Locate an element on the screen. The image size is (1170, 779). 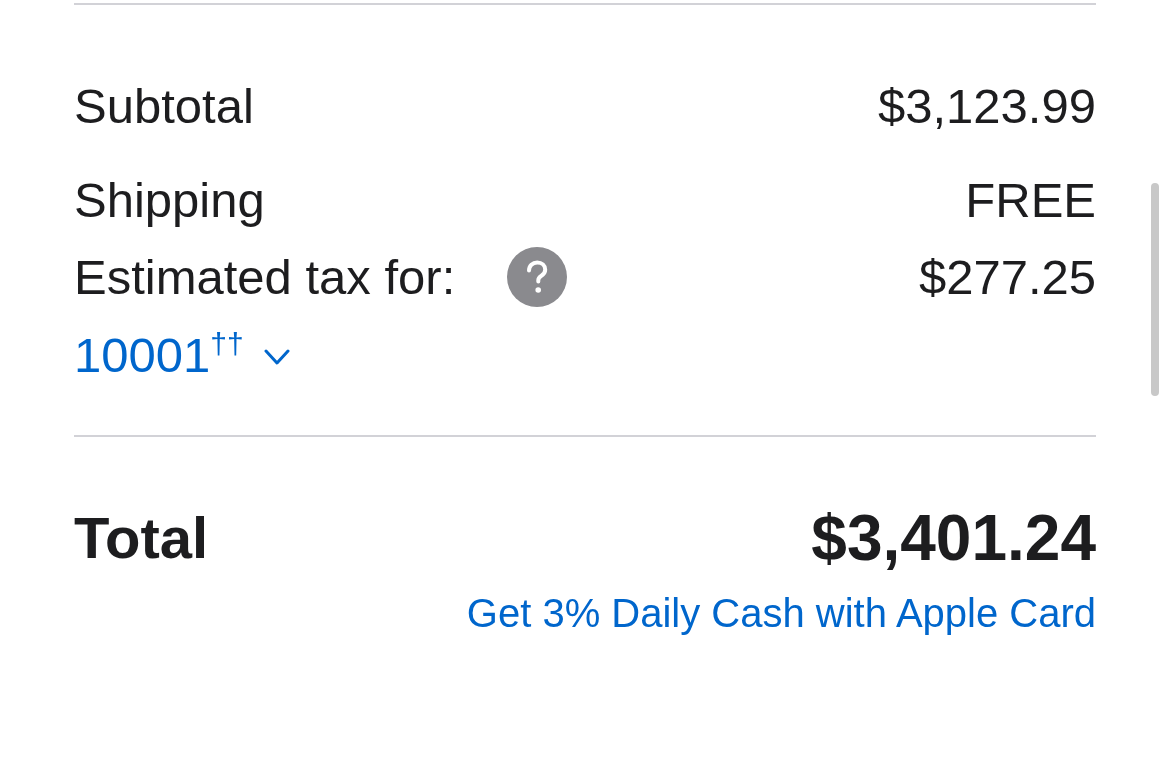
line-label: Estimated tax for: is located at coordinates (265, 277).